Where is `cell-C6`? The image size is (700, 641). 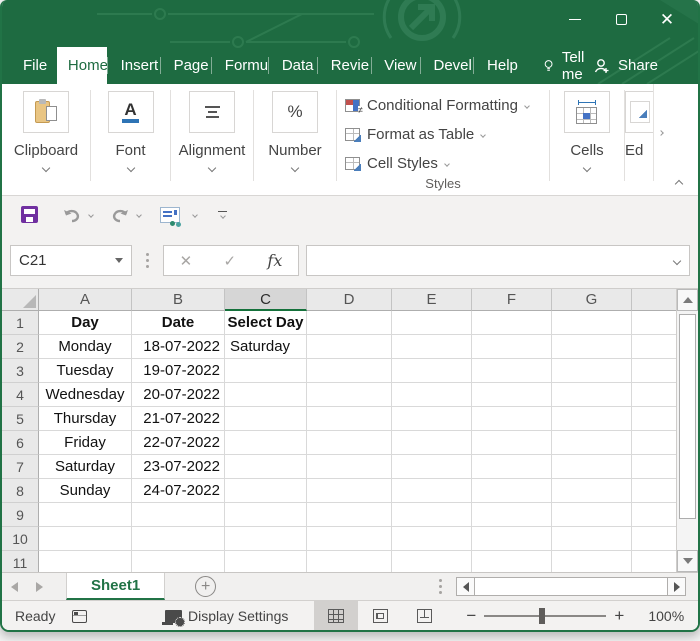
cell-C6 is located at coordinates (266, 443).